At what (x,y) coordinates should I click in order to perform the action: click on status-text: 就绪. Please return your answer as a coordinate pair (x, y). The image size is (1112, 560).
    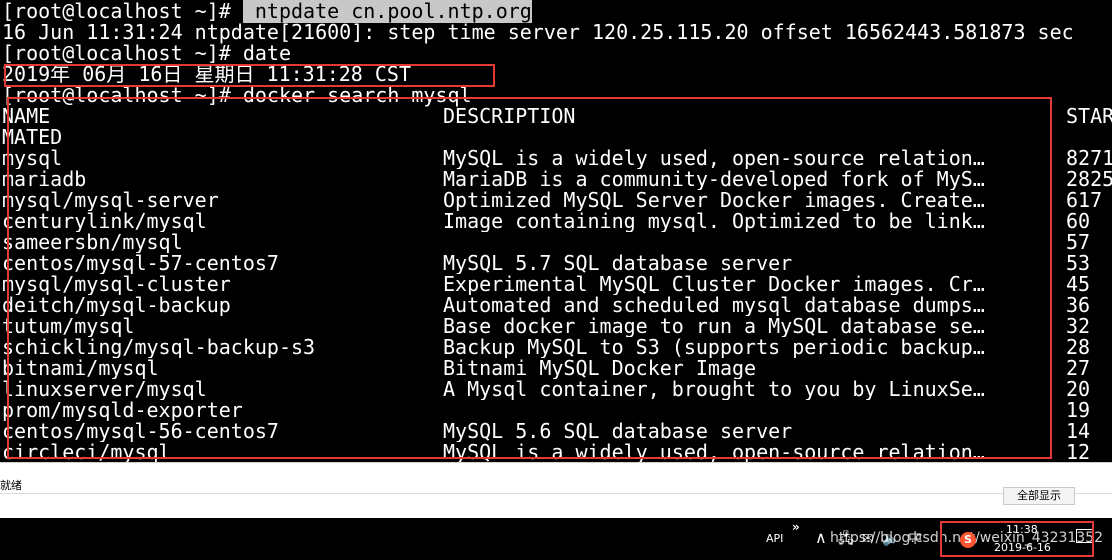
    Looking at the image, I should click on (11, 485).